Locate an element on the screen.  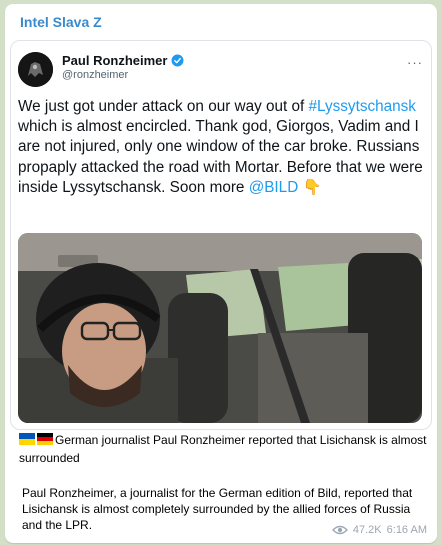
ukraine-flag-icon is located at coordinates (27, 441).